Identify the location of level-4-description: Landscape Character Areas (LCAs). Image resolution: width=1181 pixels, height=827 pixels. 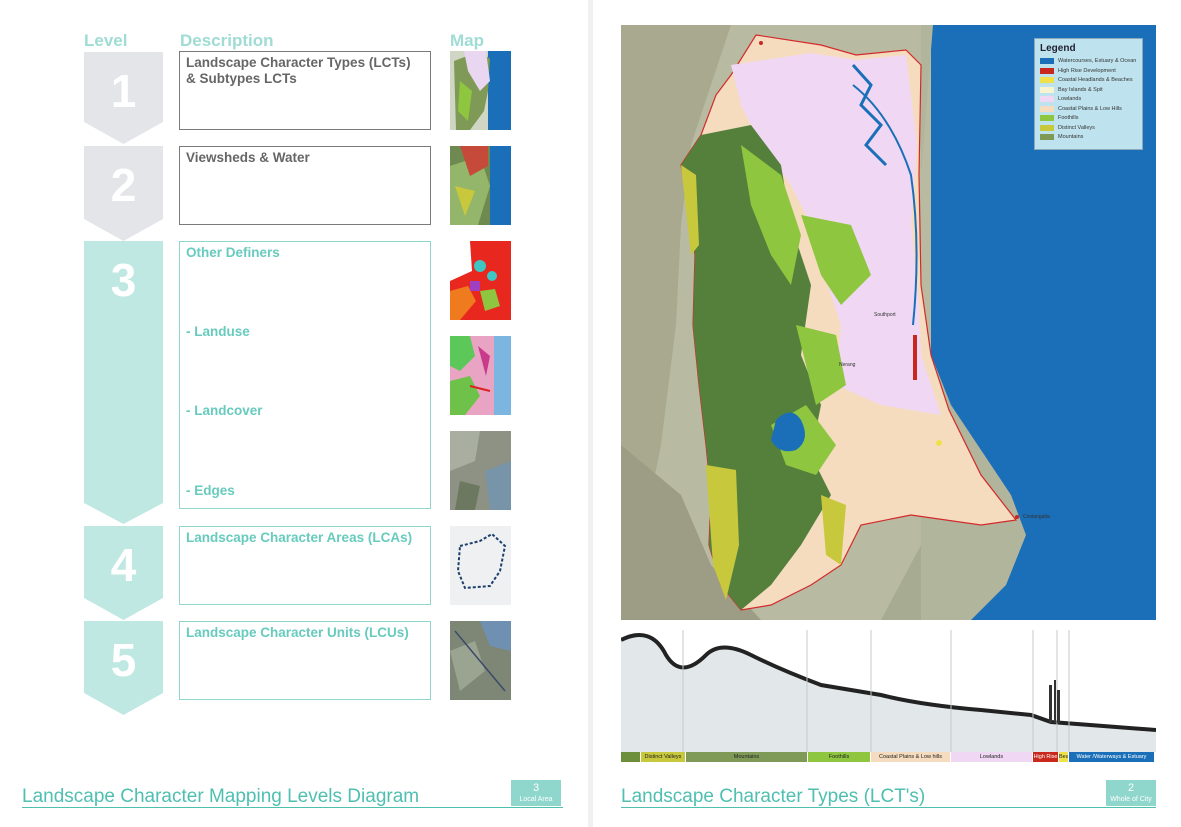
(305, 565).